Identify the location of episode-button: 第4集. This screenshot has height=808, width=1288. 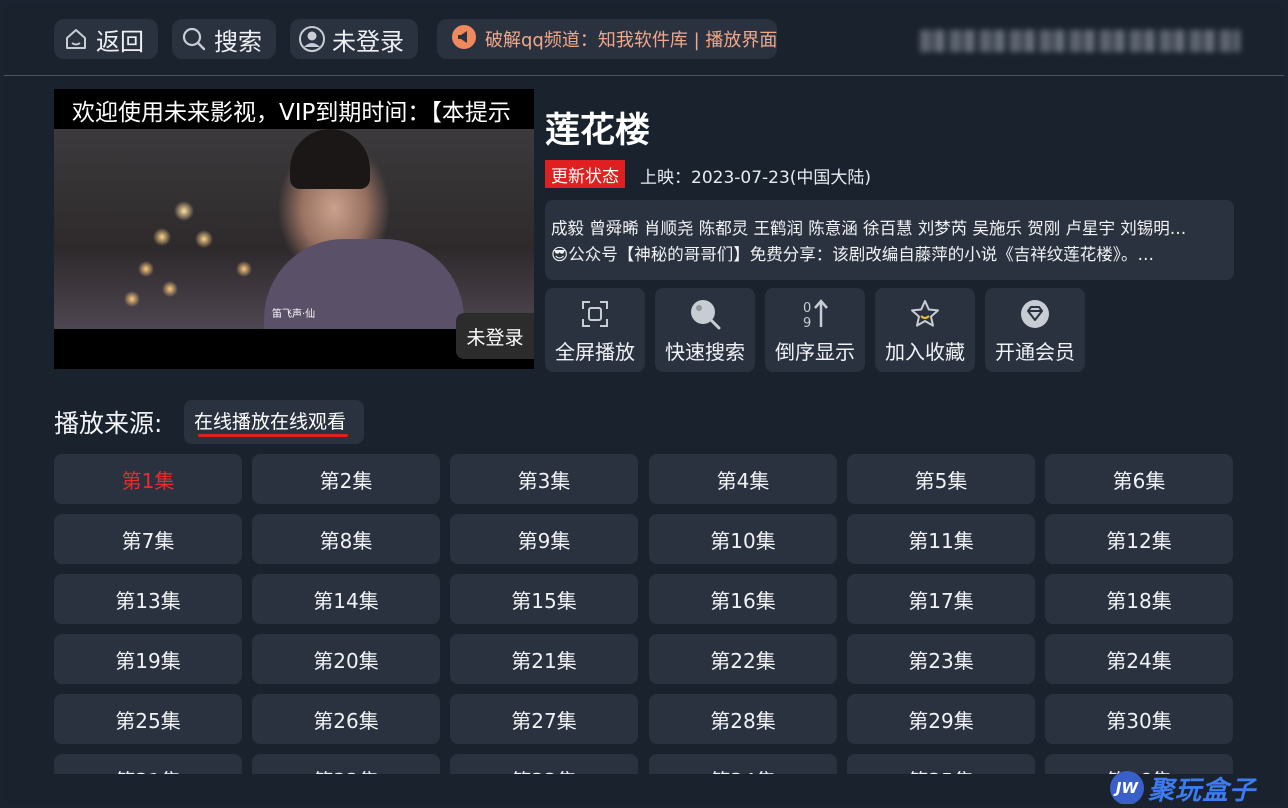
(743, 479).